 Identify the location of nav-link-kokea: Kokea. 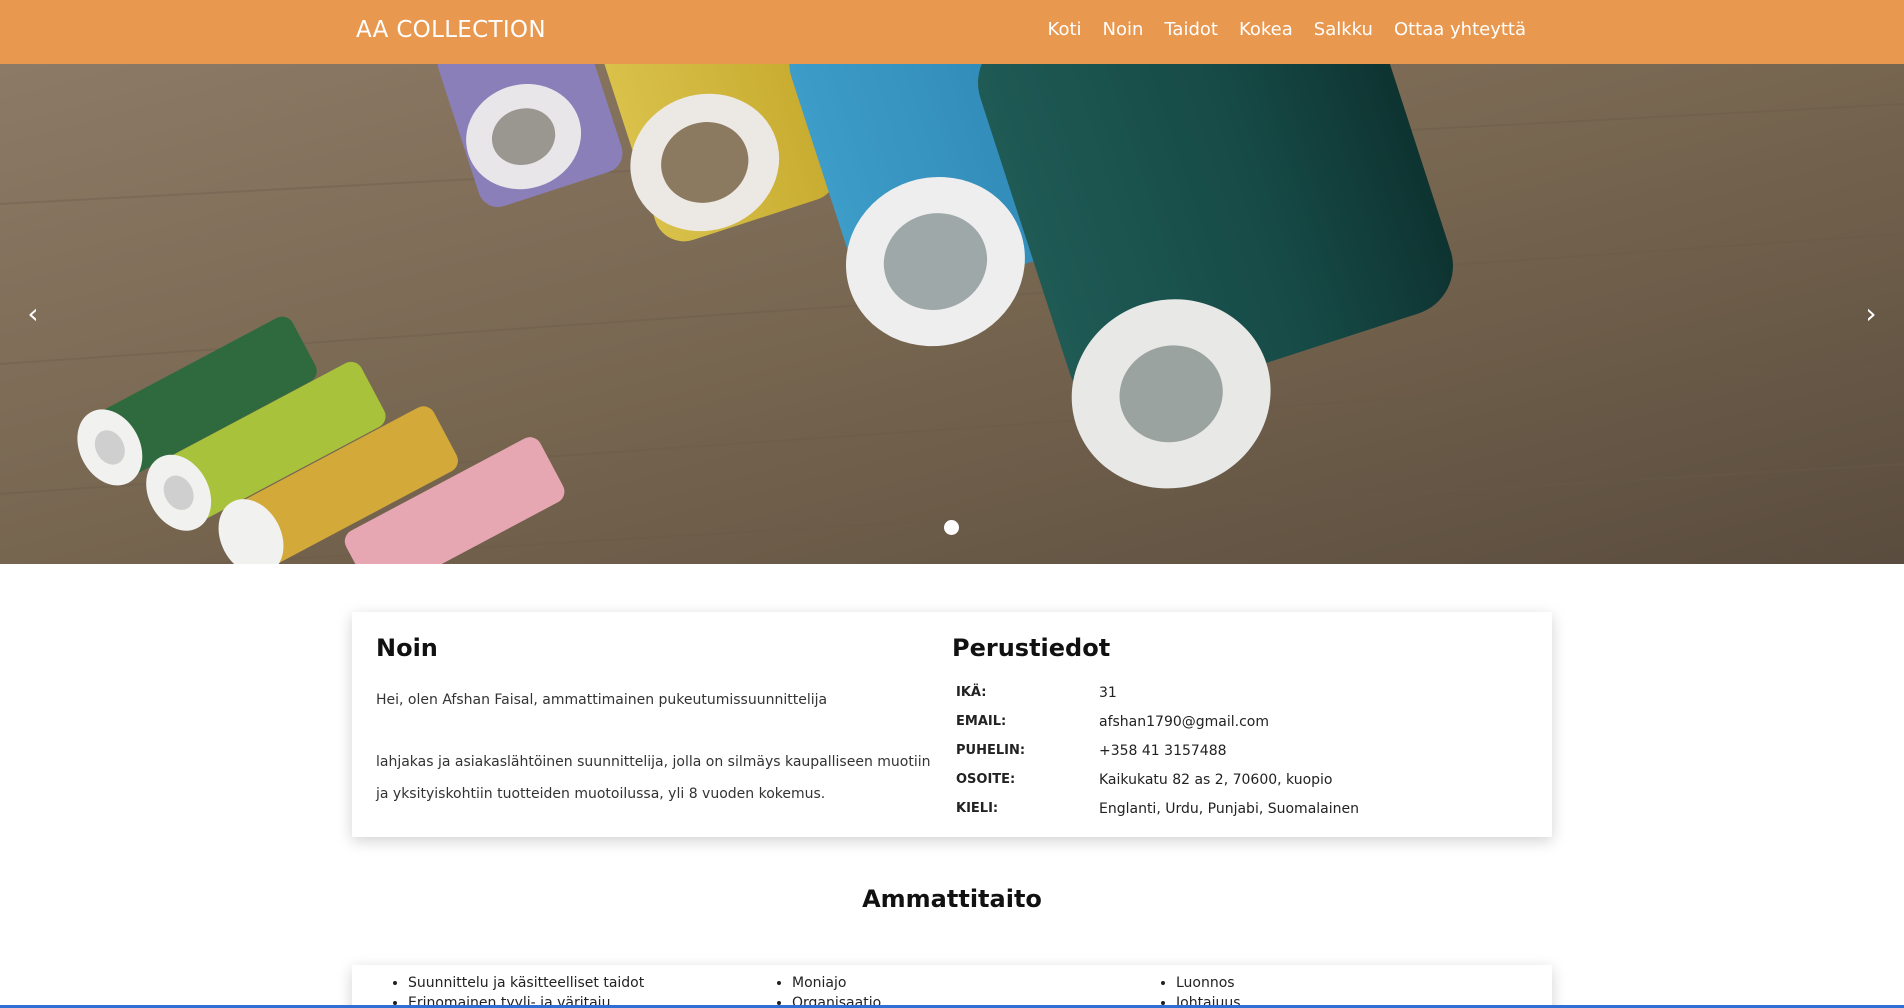
(1266, 29).